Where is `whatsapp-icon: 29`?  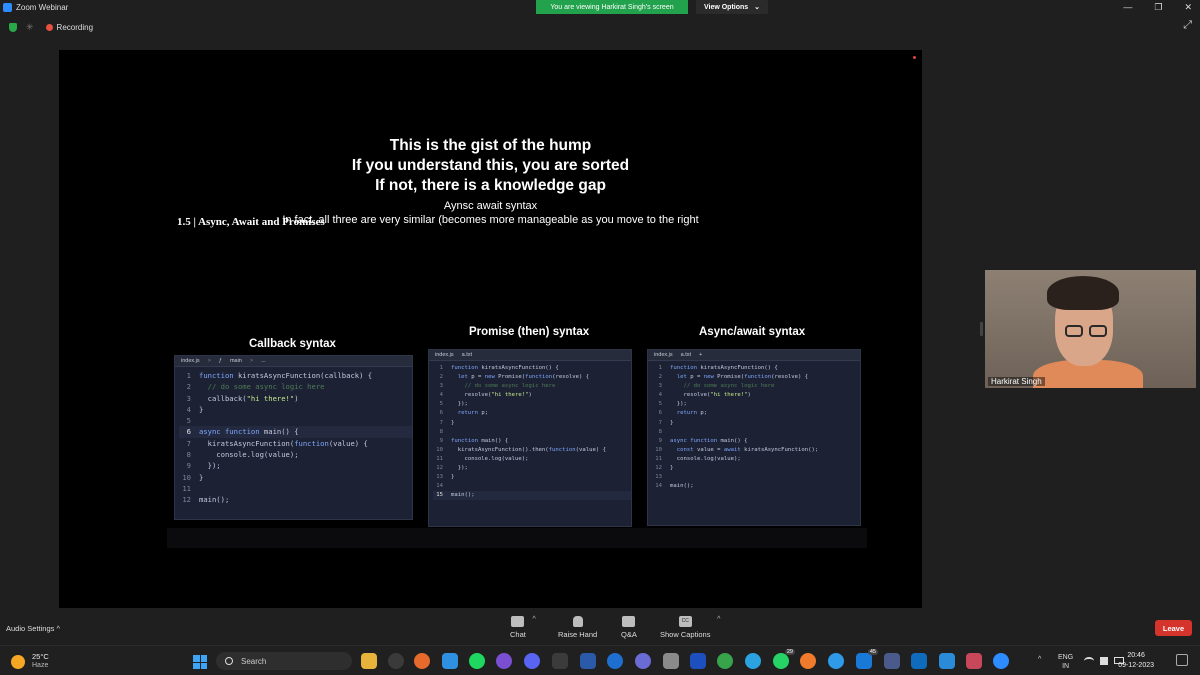 whatsapp-icon: 29 is located at coordinates (784, 659).